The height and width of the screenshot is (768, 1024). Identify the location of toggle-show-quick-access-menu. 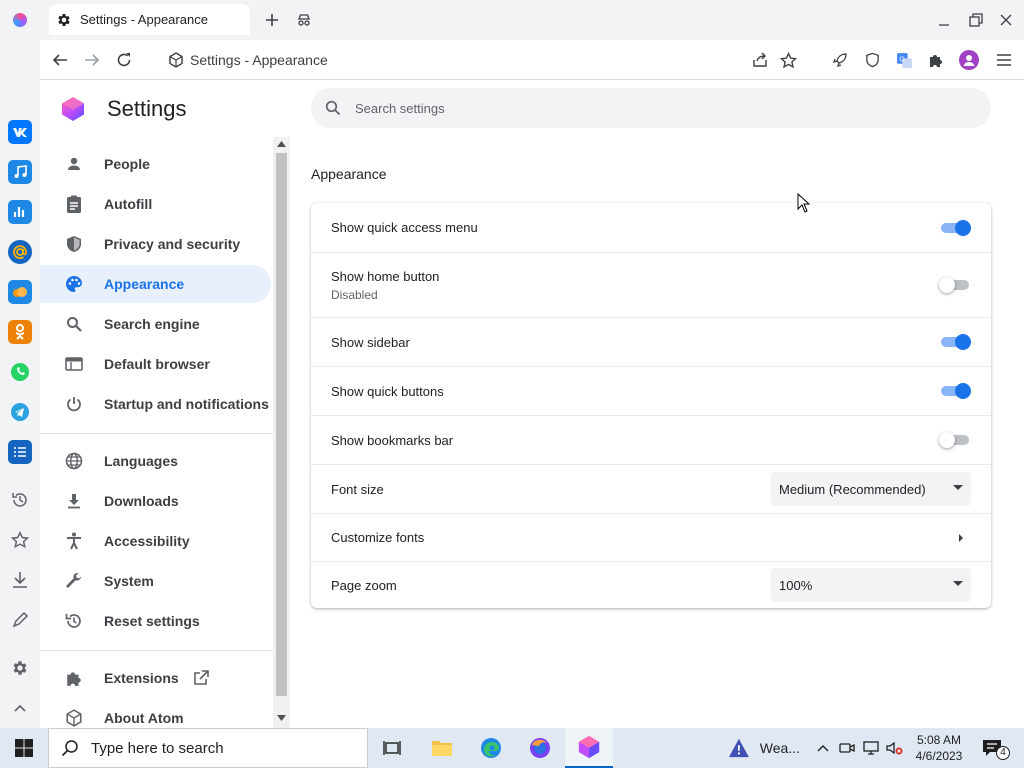
(955, 227).